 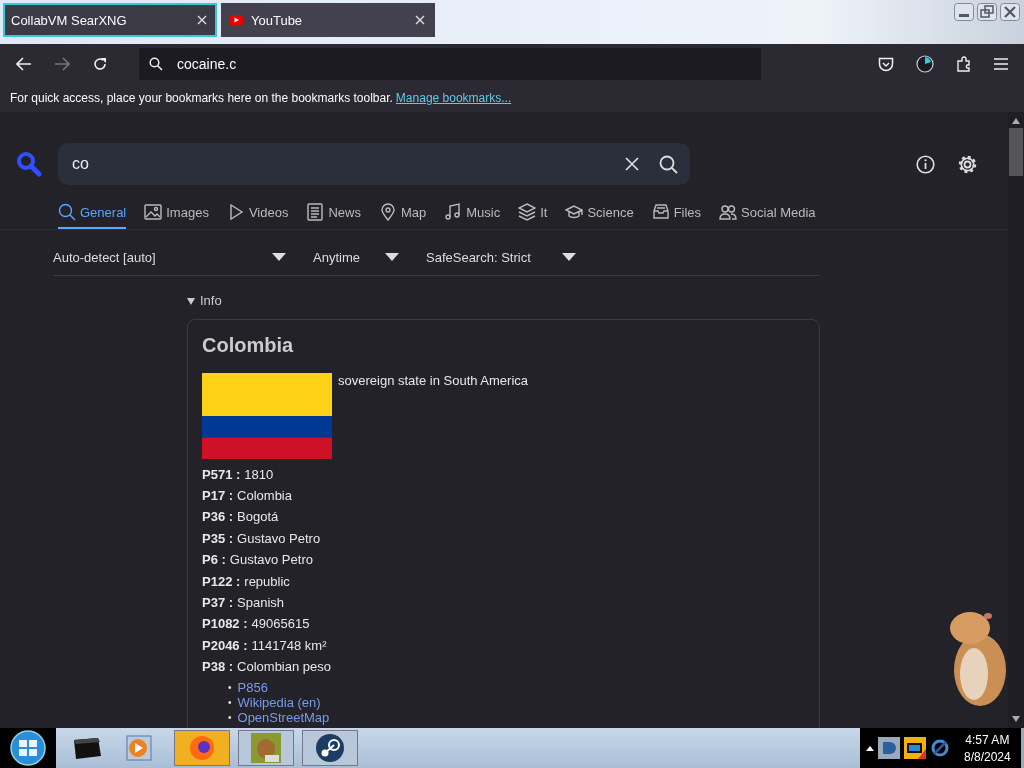 I want to click on property-value: 1141748 km², so click(x=289, y=645).